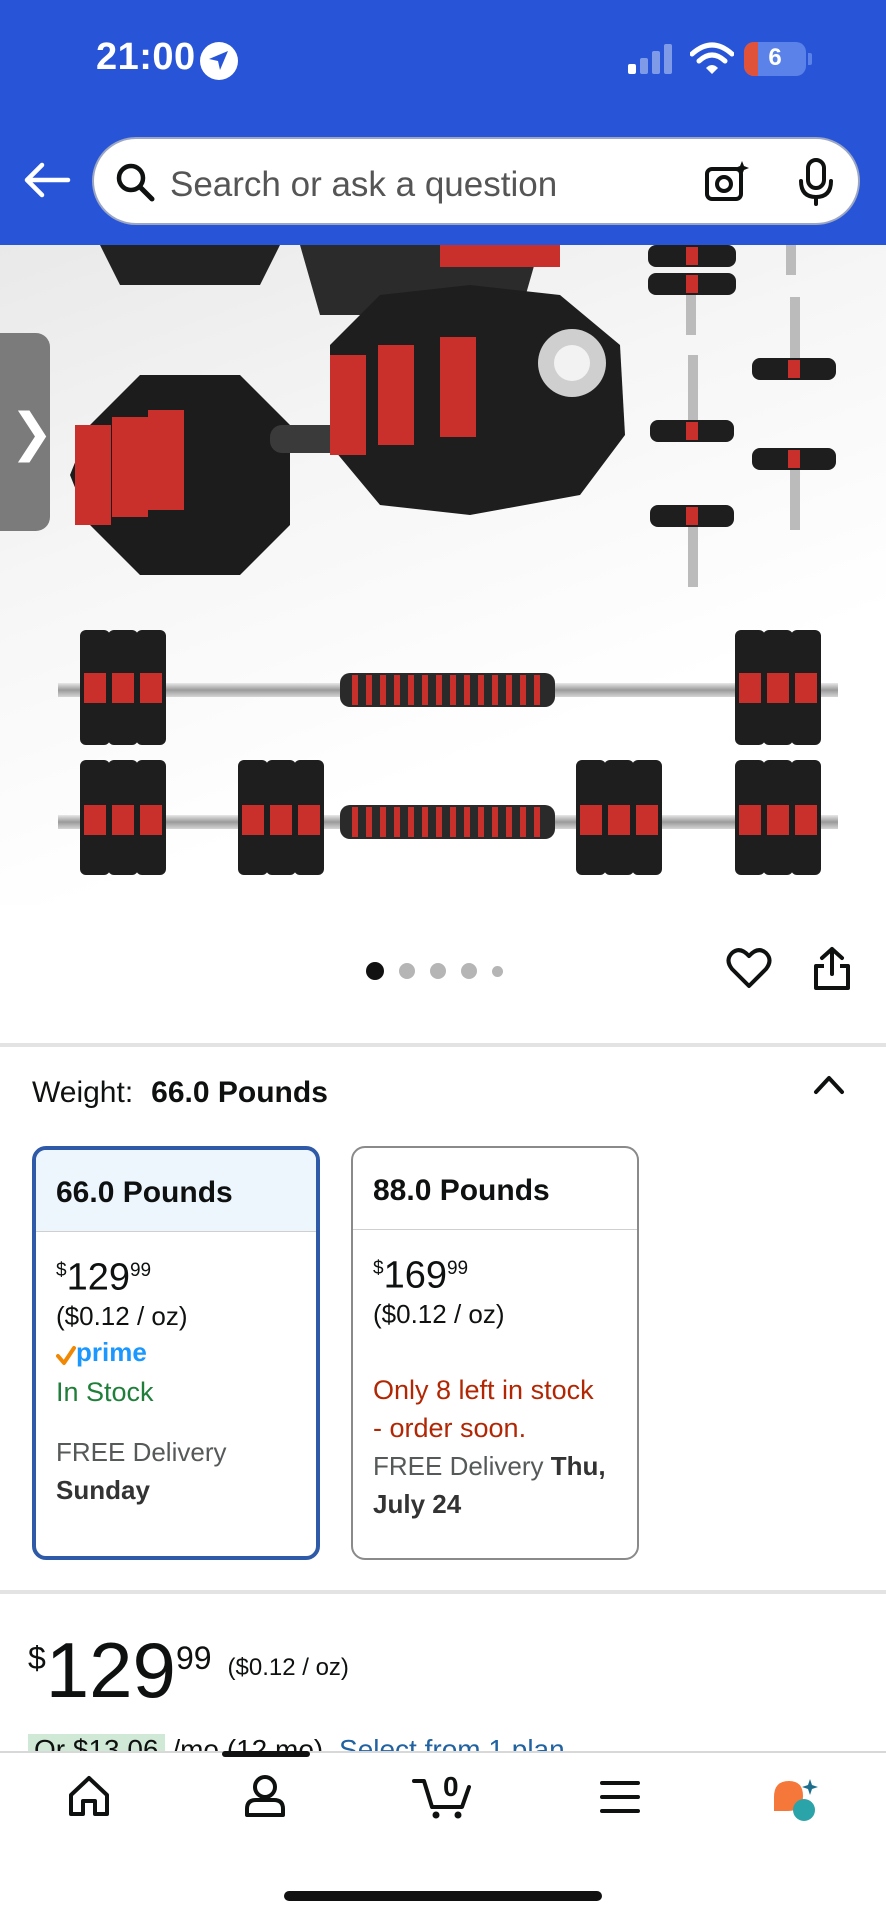  I want to click on battery-icon: 6, so click(775, 59).